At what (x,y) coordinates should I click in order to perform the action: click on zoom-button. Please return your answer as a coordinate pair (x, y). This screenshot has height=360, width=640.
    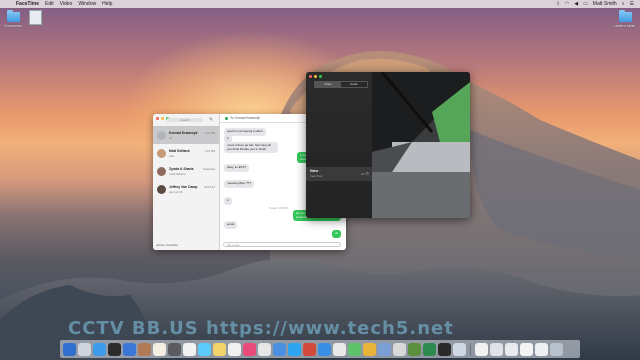
    Looking at the image, I should click on (320, 76).